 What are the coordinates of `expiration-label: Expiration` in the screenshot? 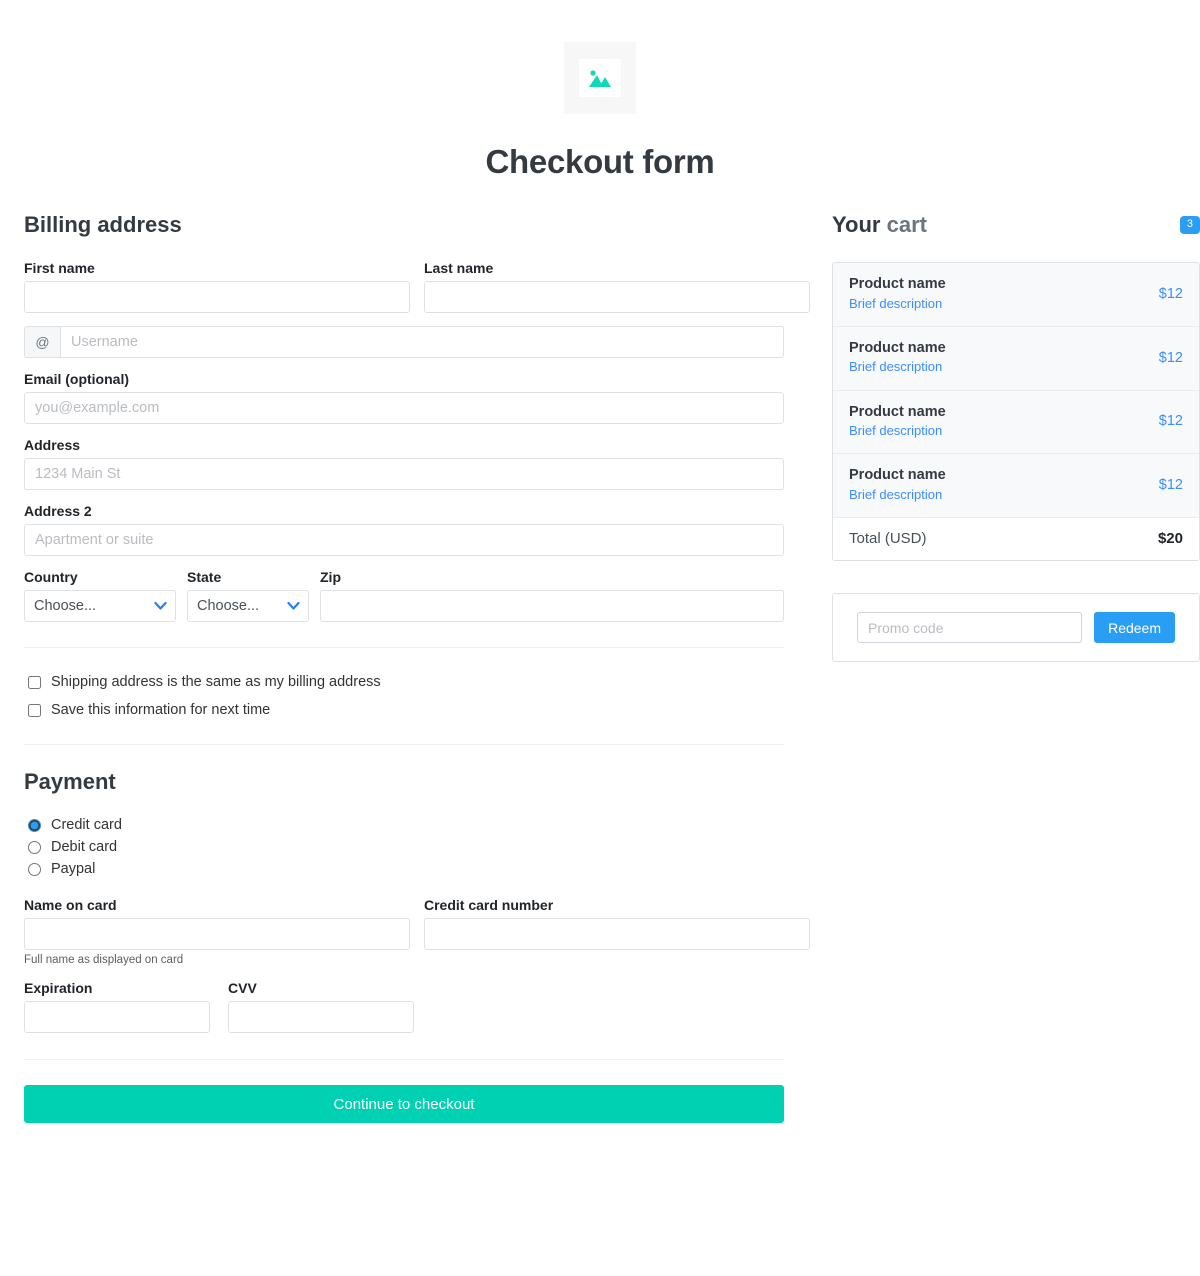 It's located at (58, 988).